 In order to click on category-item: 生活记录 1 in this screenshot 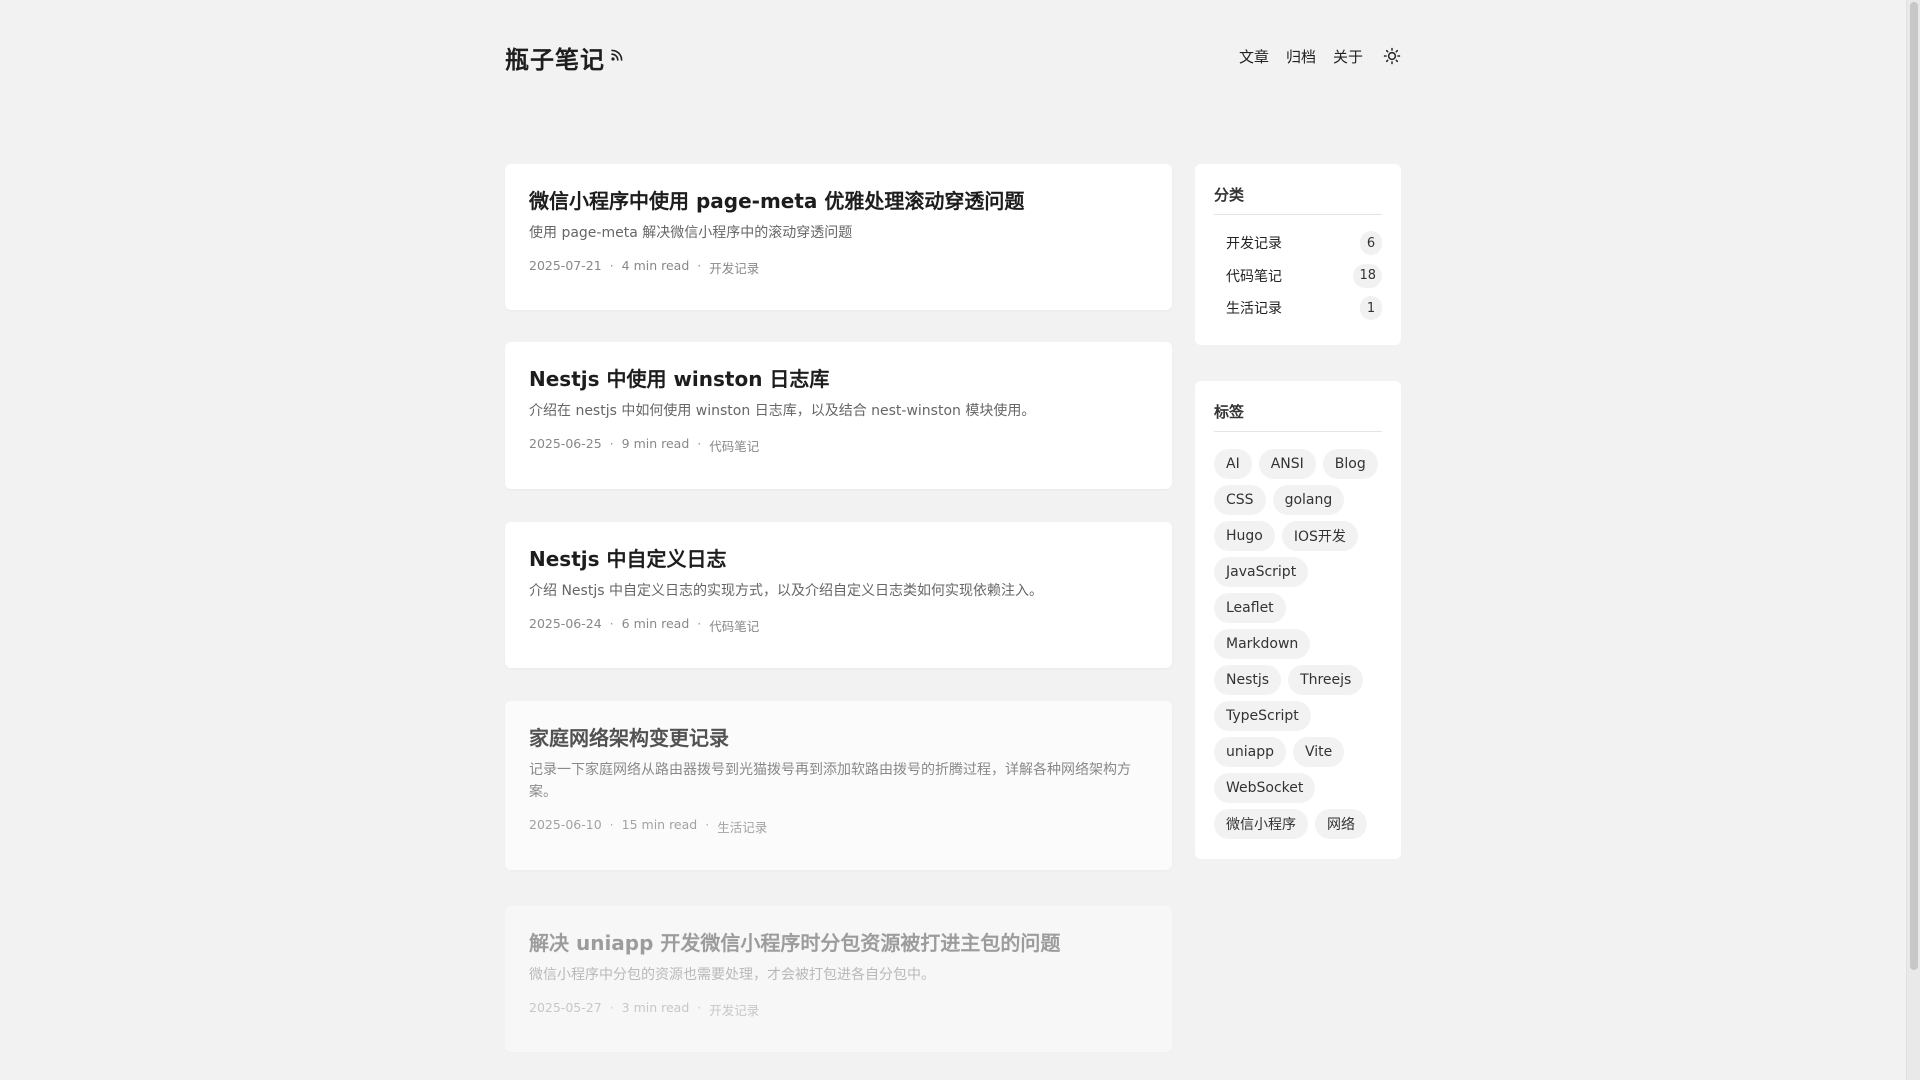, I will do `click(1298, 308)`.